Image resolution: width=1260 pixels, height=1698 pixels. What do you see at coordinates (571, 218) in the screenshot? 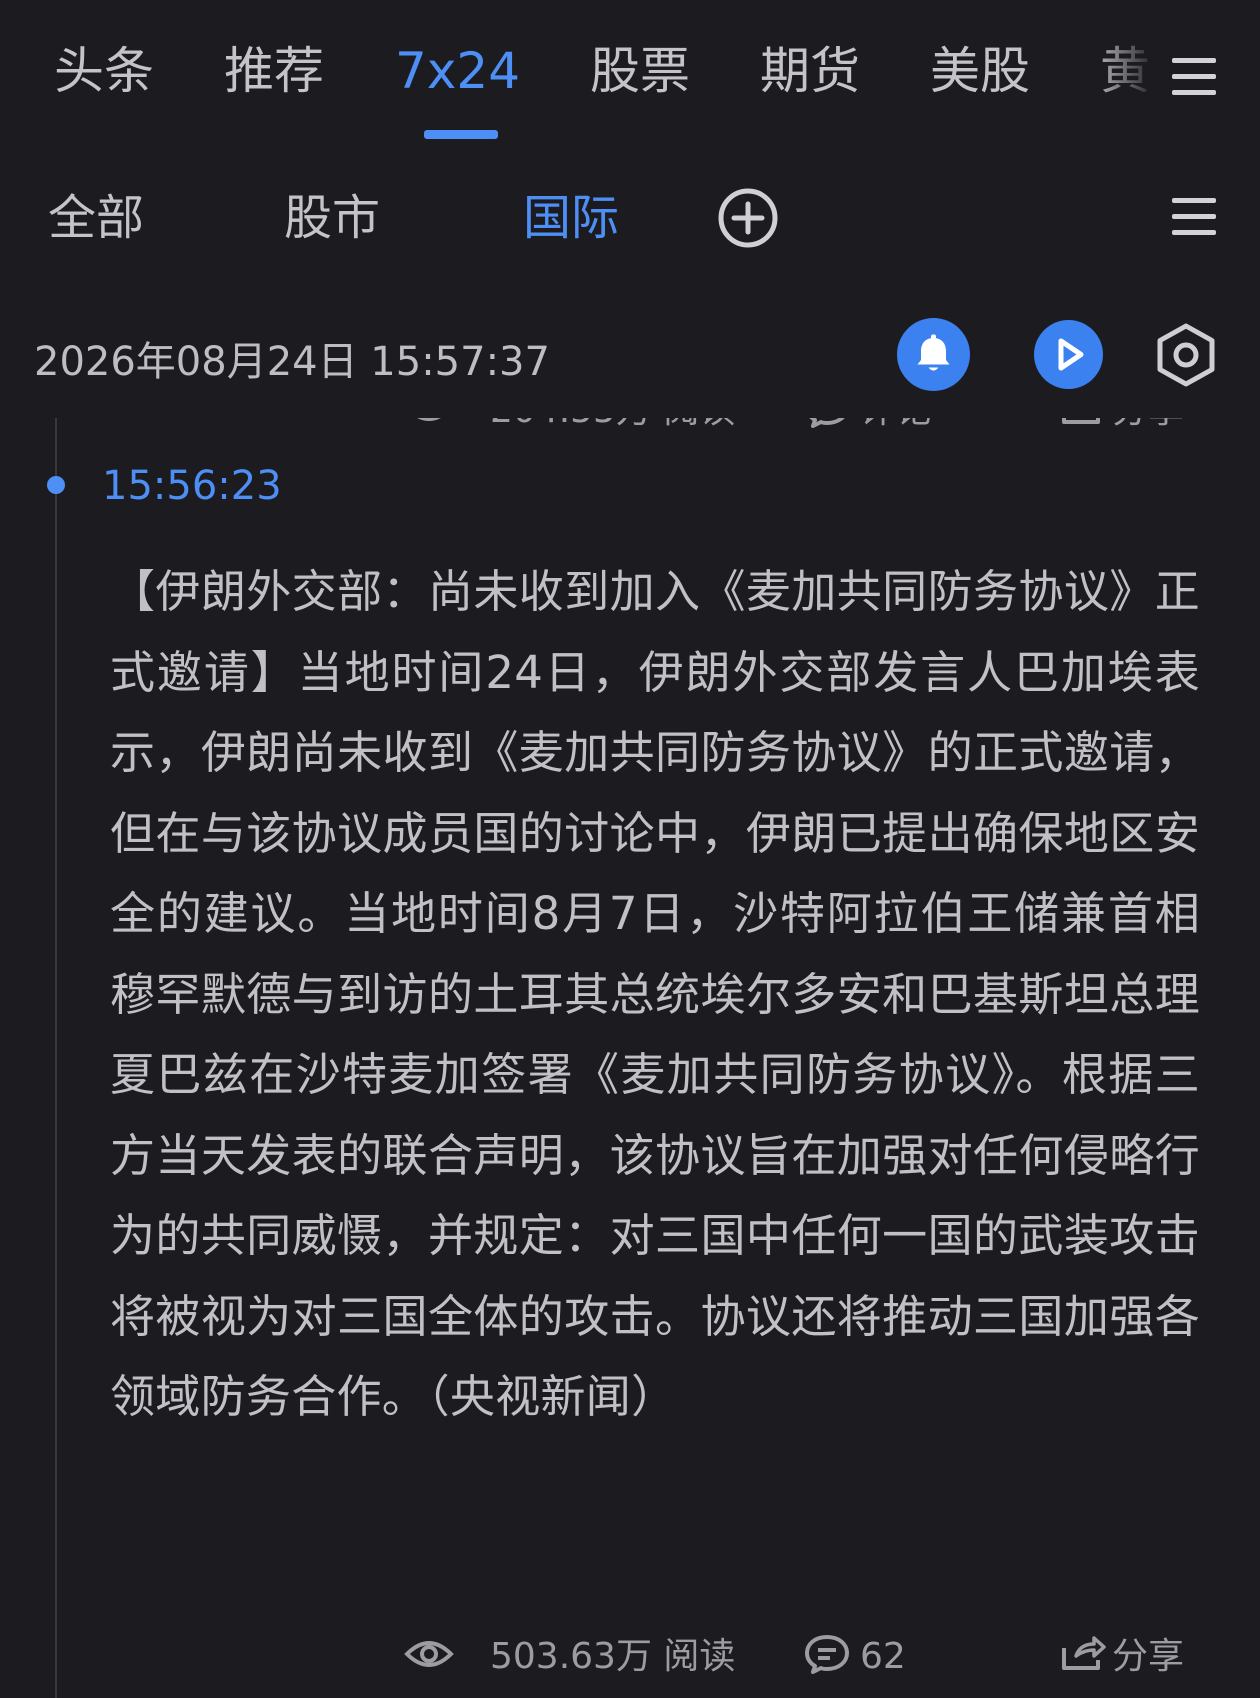
I see `subtab-international: 国际` at bounding box center [571, 218].